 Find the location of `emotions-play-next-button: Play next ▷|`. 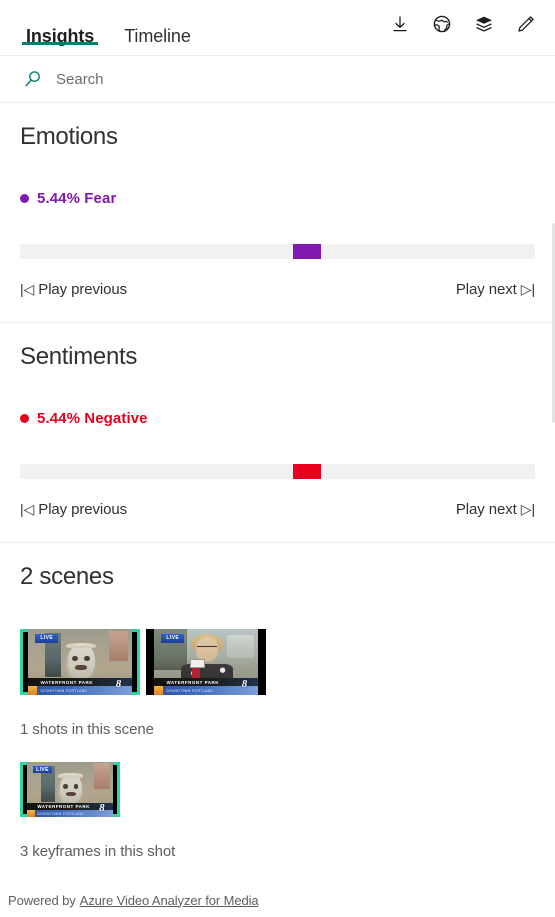

emotions-play-next-button: Play next ▷| is located at coordinates (495, 289).